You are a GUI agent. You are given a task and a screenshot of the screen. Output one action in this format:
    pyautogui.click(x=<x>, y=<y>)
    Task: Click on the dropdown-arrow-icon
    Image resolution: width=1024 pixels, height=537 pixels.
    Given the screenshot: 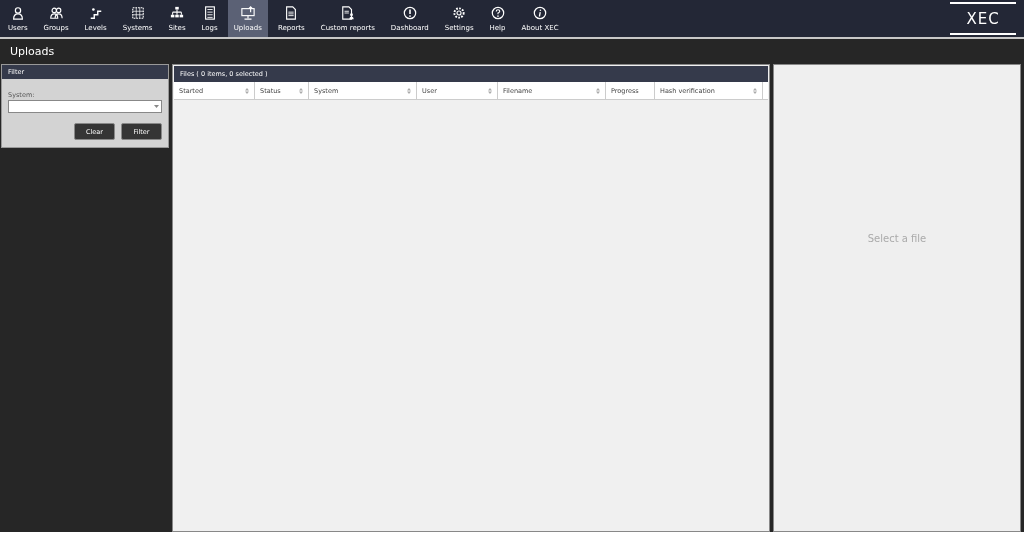 What is the action you would take?
    pyautogui.click(x=156, y=106)
    